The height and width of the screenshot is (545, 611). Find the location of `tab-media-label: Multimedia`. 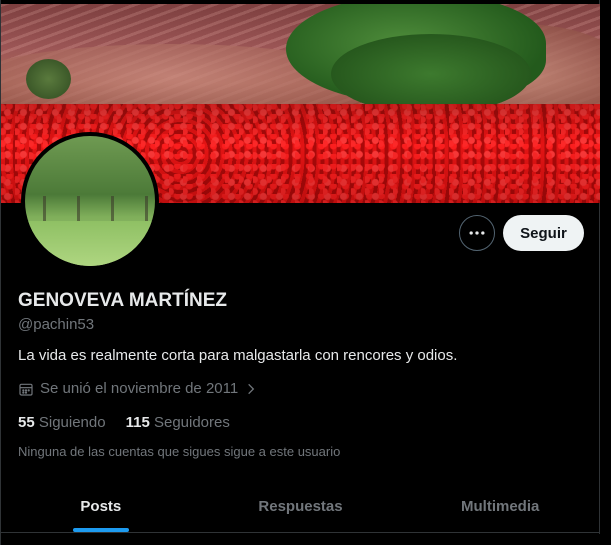

tab-media-label: Multimedia is located at coordinates (500, 506).